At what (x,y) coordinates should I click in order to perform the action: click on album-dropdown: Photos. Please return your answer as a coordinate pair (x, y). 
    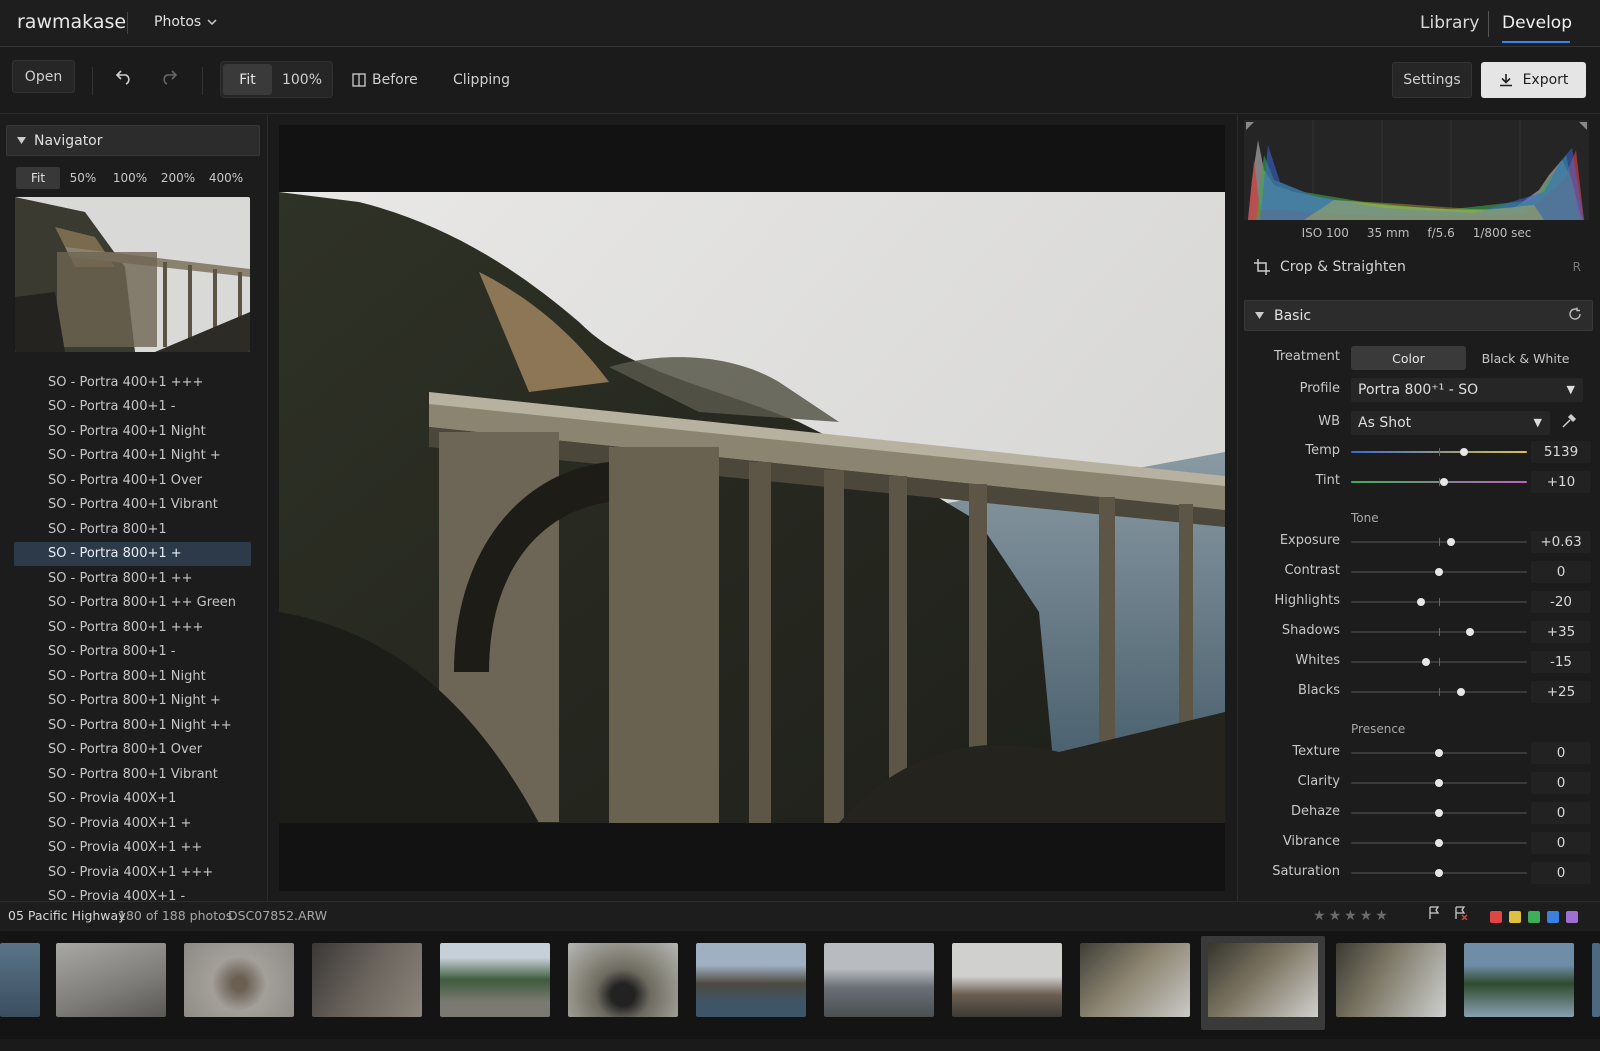
    Looking at the image, I should click on (185, 22).